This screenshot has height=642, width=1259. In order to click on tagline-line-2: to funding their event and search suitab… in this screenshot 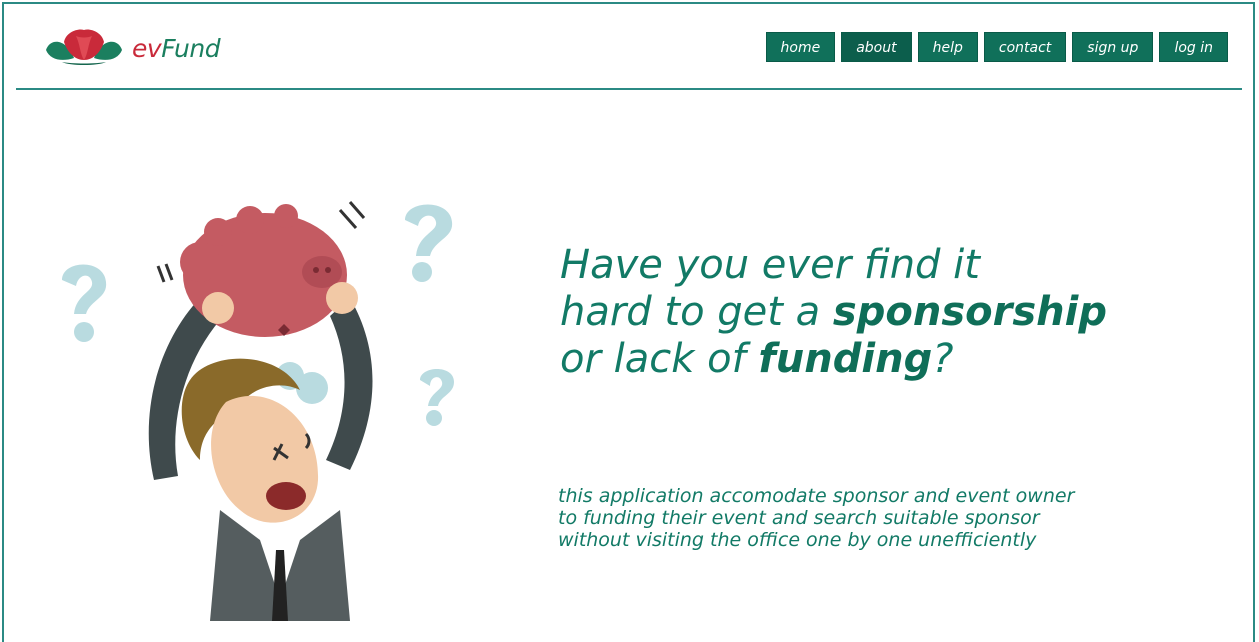, I will do `click(799, 518)`.